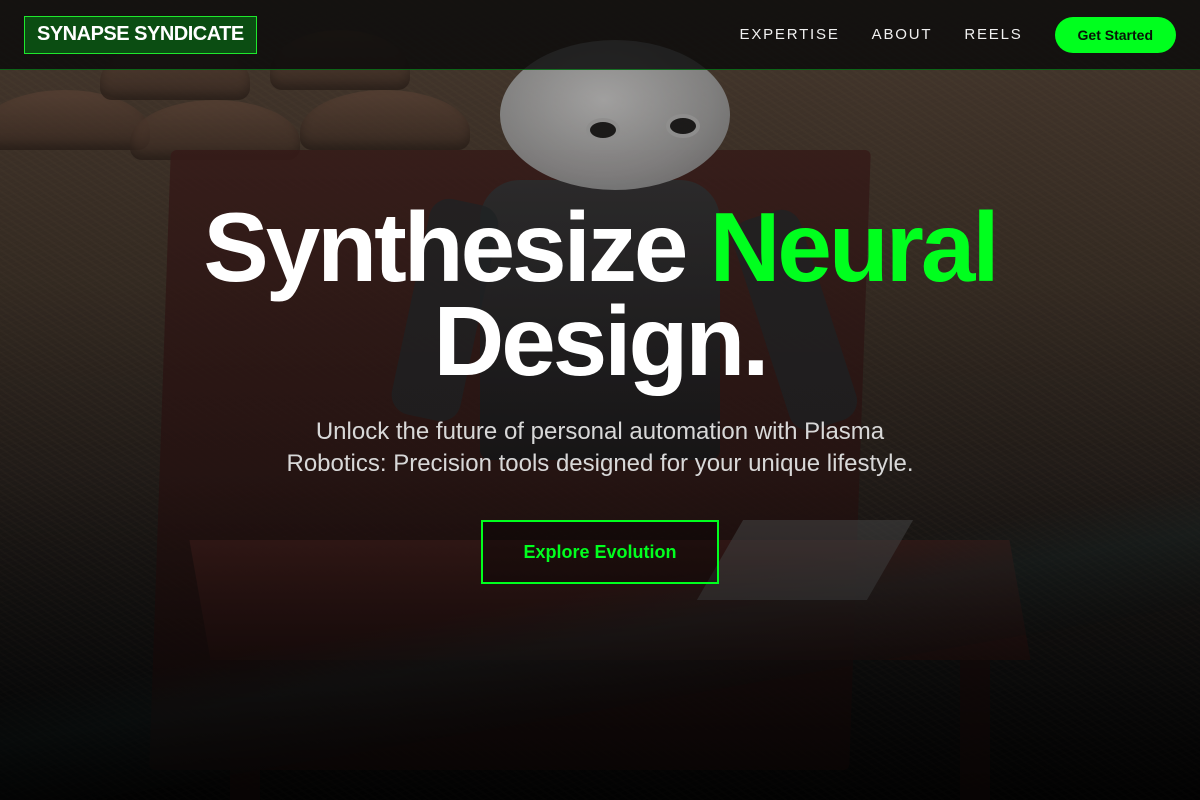 The width and height of the screenshot is (1200, 800). Describe the element at coordinates (958, 34) in the screenshot. I see `nav-links: EXPERTISE ABOUT REELS Get Started` at that location.